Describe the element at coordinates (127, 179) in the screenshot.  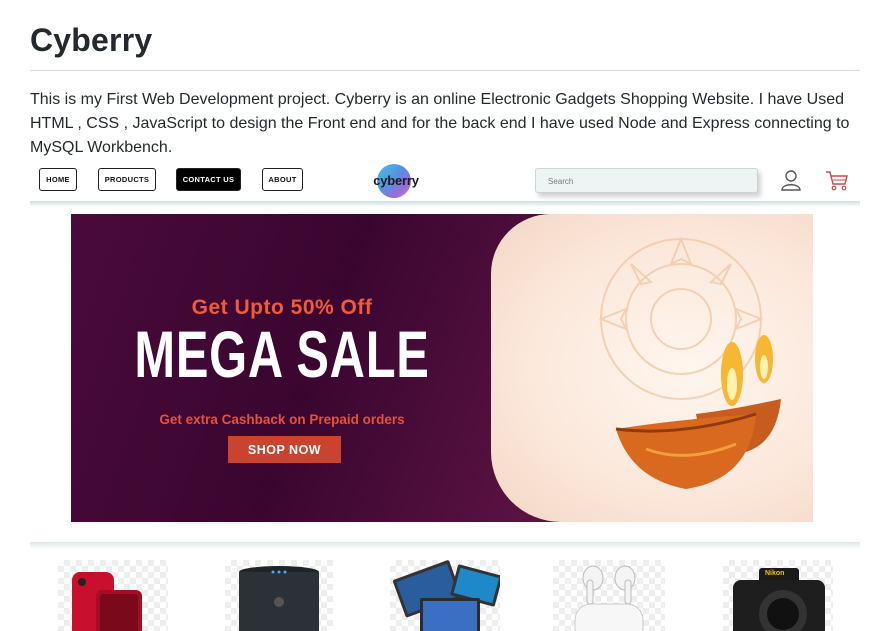
I see `nav-products-button: PRODUCTS` at that location.